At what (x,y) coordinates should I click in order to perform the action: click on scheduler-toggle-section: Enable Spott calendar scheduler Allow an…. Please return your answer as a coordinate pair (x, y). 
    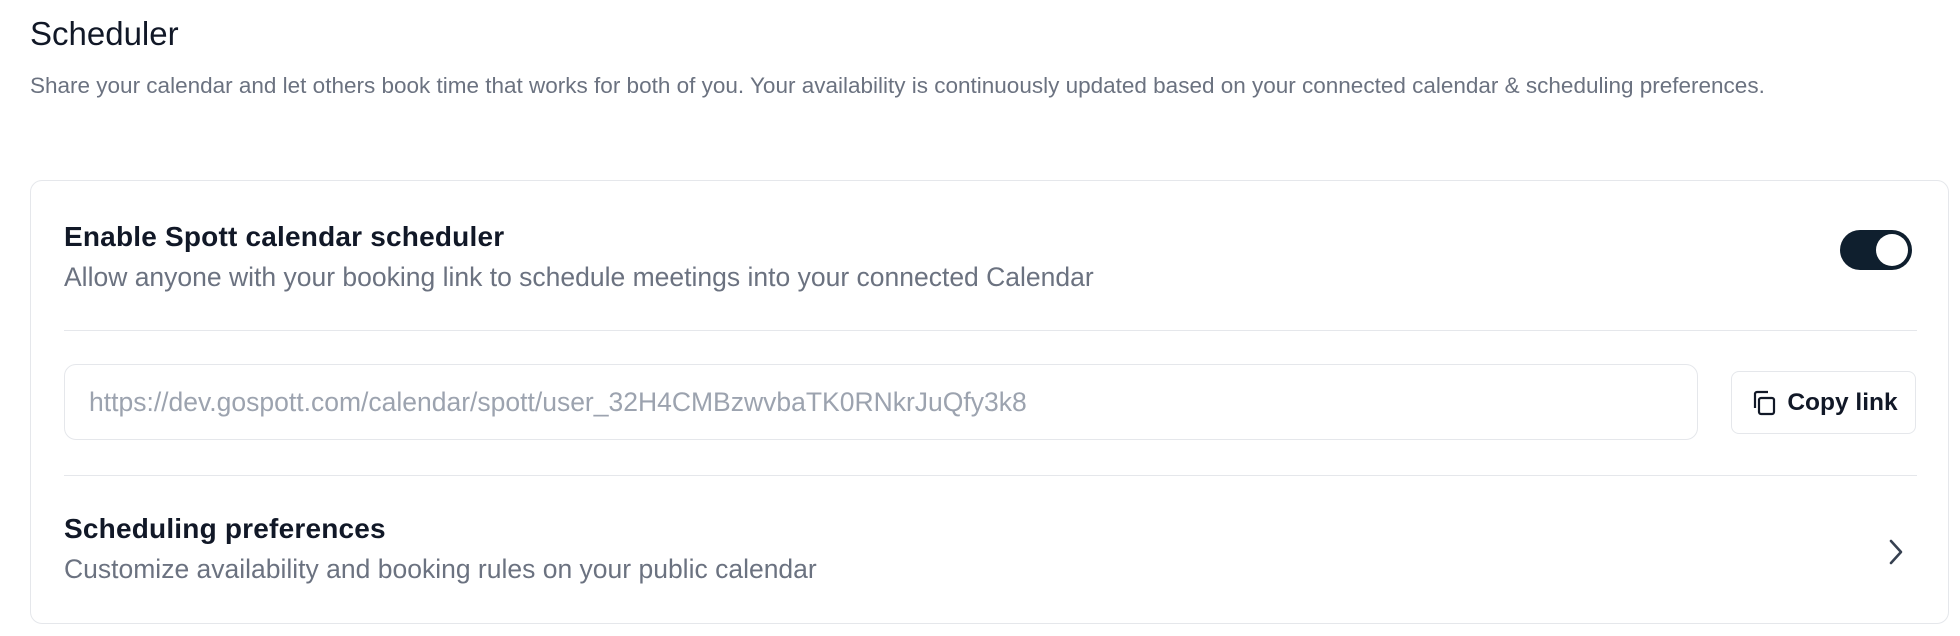
    Looking at the image, I should click on (990, 257).